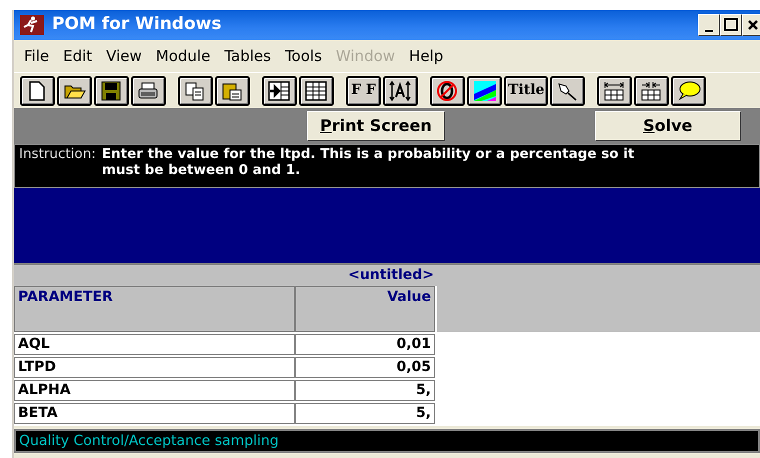  I want to click on copy-button, so click(195, 91).